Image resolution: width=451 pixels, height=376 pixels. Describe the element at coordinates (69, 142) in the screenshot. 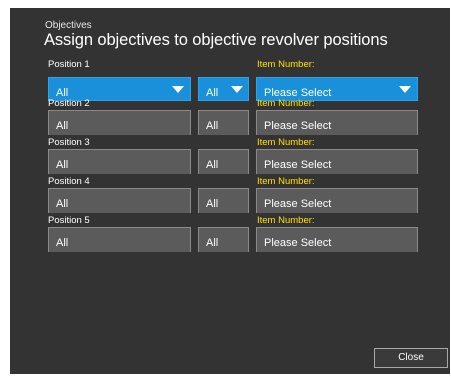

I see `position-label: Position 3` at that location.